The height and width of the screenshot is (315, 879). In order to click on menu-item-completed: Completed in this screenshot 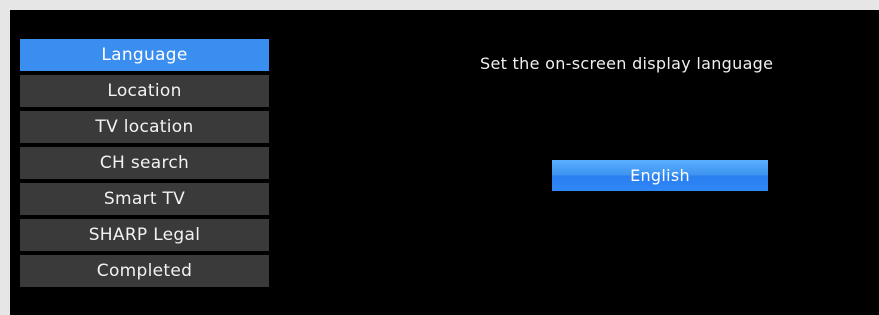, I will do `click(144, 271)`.